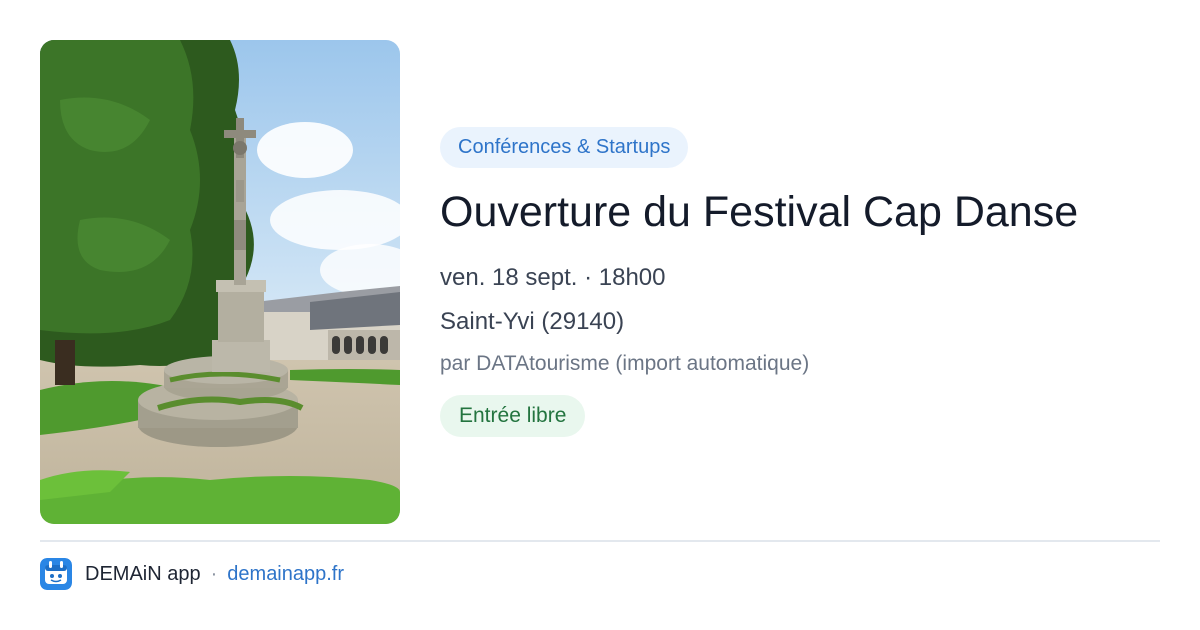 The width and height of the screenshot is (1200, 630). What do you see at coordinates (600, 541) in the screenshot?
I see `footer-divider` at bounding box center [600, 541].